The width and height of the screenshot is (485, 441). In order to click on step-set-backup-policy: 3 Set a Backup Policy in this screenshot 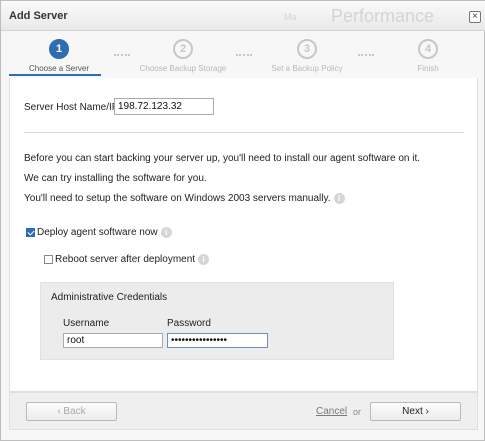, I will do `click(307, 56)`.